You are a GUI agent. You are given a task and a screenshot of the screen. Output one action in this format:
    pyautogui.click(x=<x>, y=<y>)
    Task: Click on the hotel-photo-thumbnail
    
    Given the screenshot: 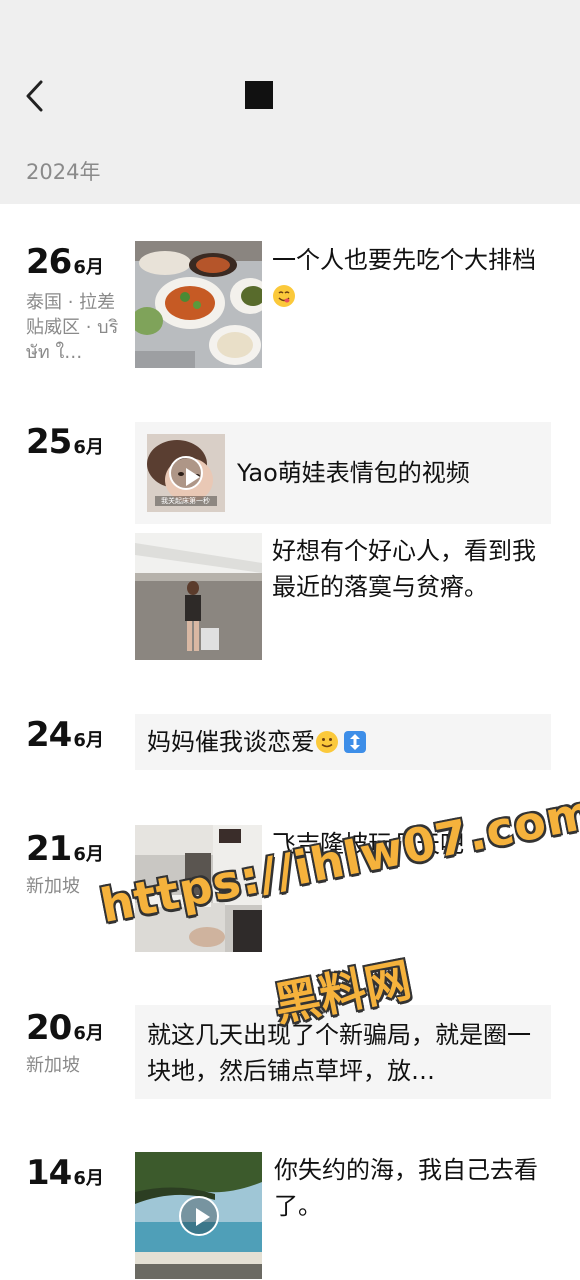 What is the action you would take?
    pyautogui.click(x=198, y=596)
    